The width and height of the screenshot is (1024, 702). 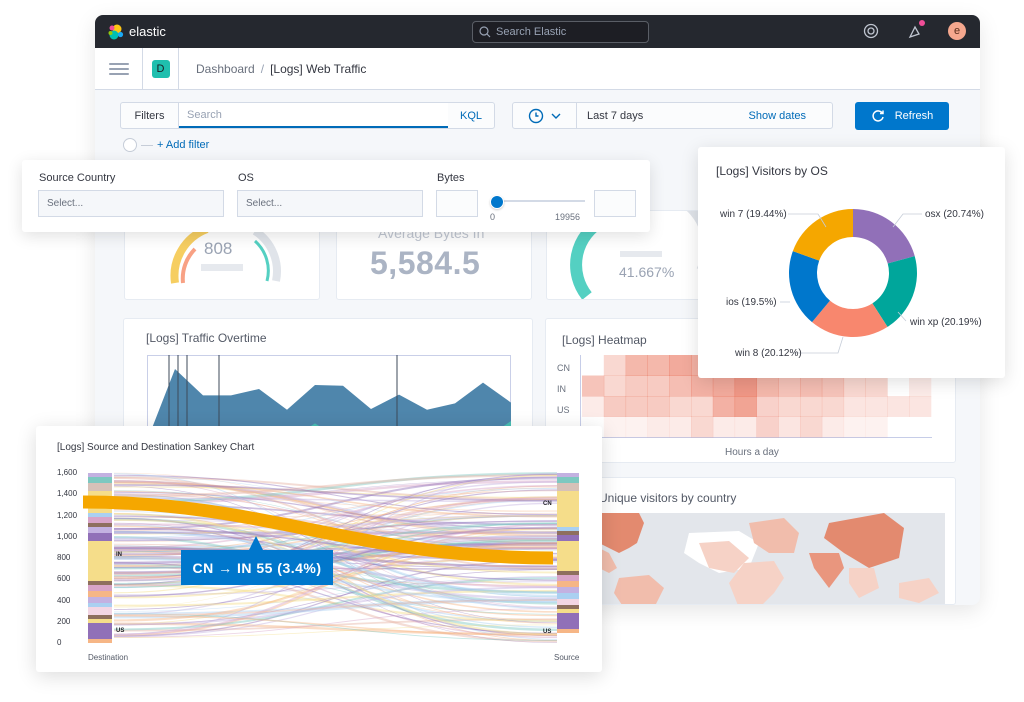 What do you see at coordinates (668, 498) in the screenshot?
I see `map-title: Unique visitors by country` at bounding box center [668, 498].